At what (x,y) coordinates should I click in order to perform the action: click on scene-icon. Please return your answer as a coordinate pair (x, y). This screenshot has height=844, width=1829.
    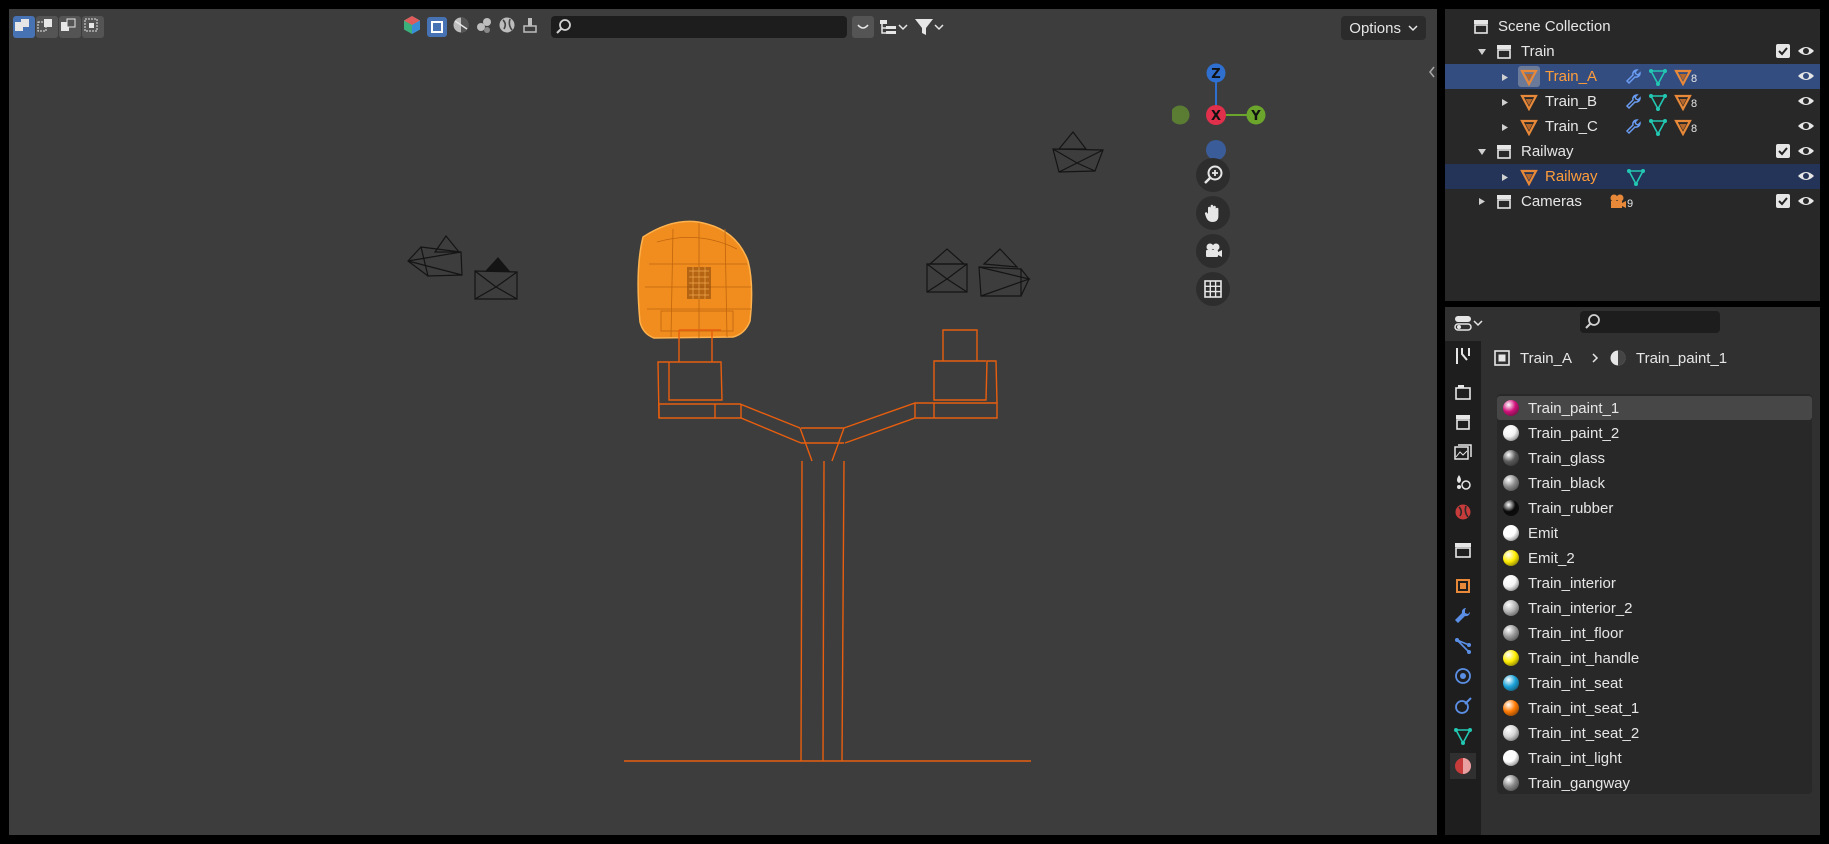
    Looking at the image, I should click on (1464, 482).